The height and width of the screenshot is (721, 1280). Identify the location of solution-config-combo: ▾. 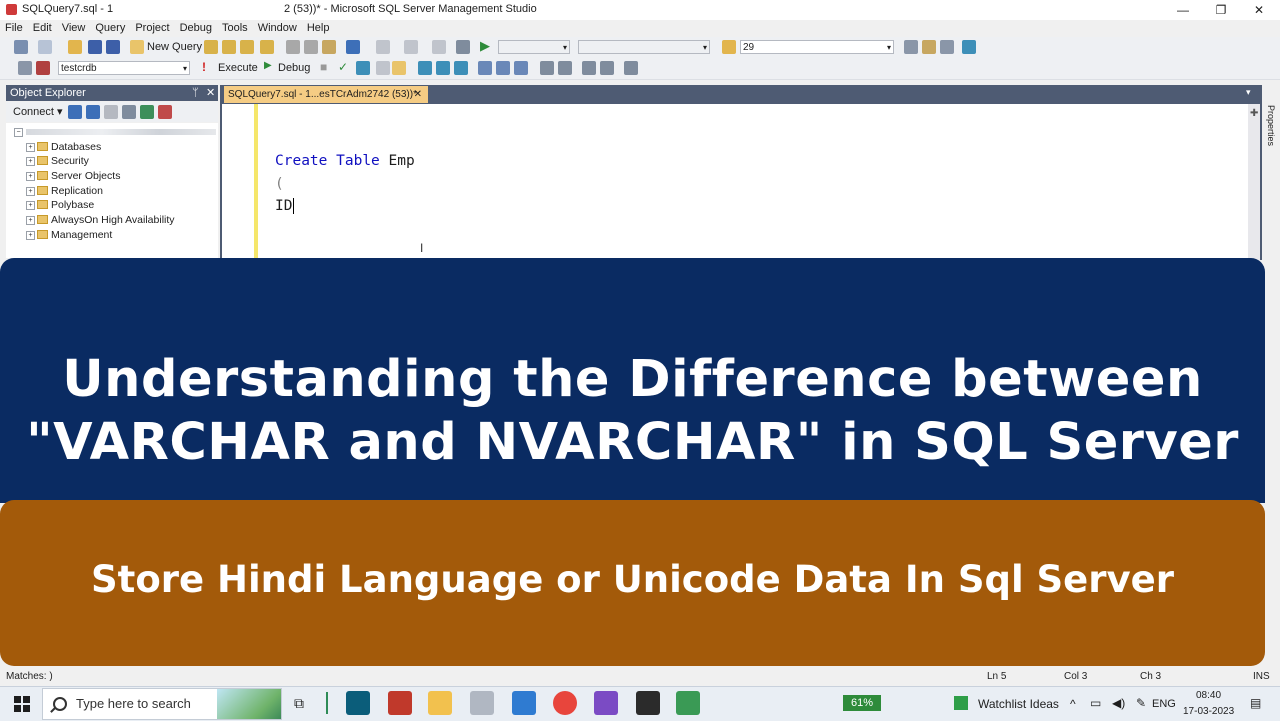
(534, 47).